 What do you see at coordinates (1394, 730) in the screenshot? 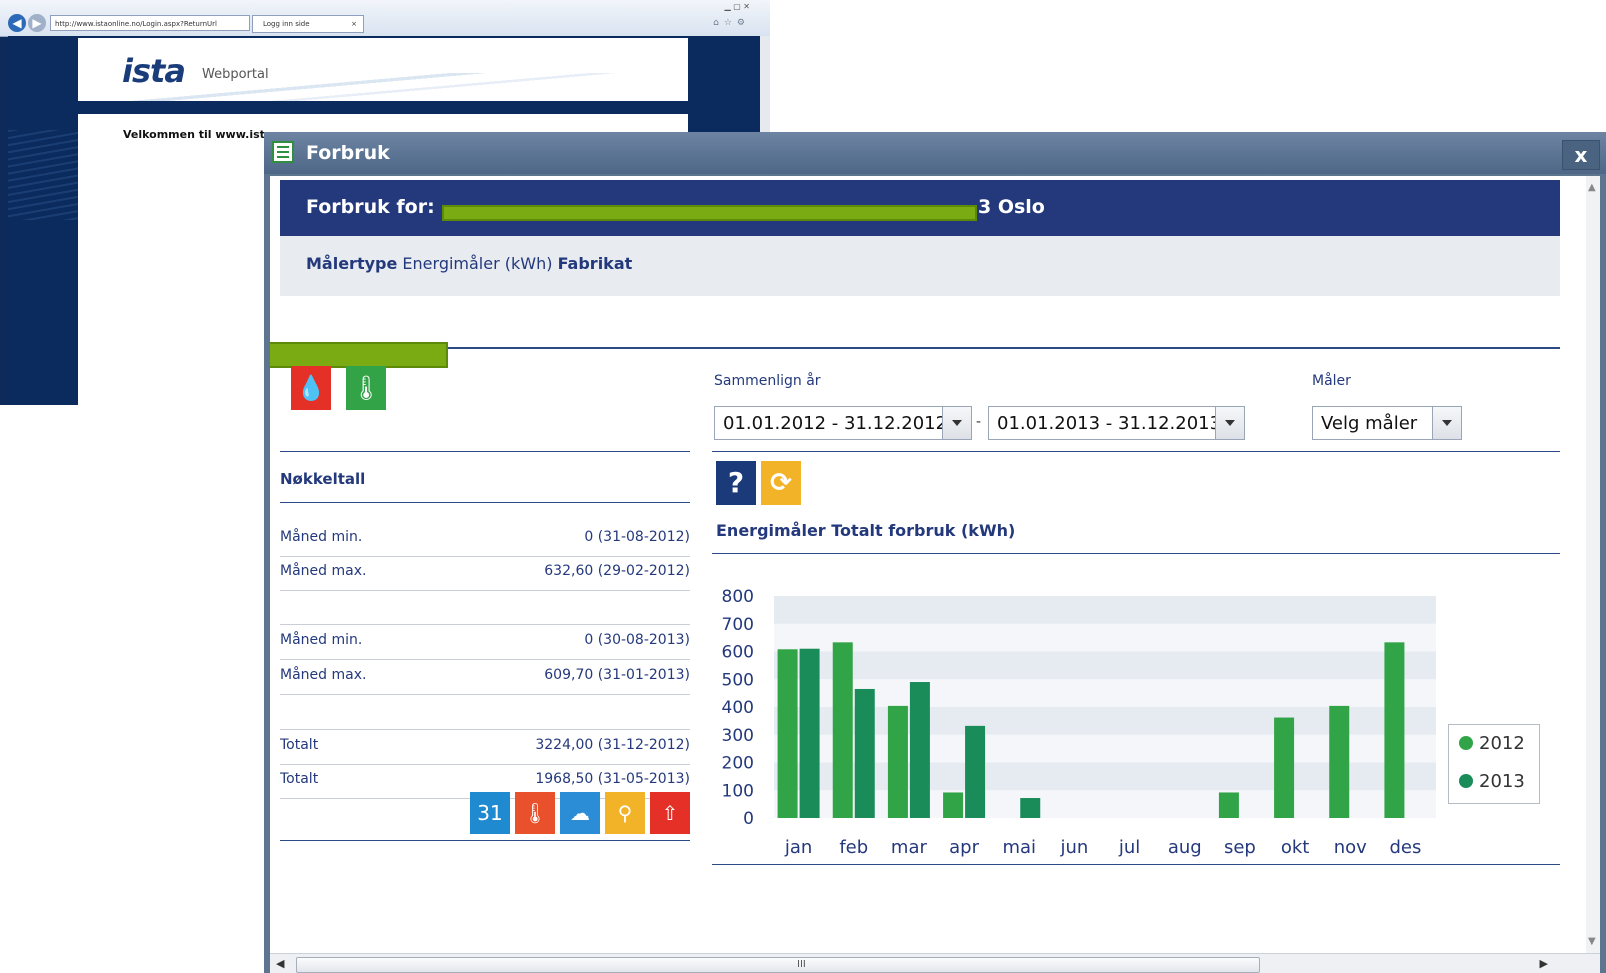
I see `bar-2012-des` at bounding box center [1394, 730].